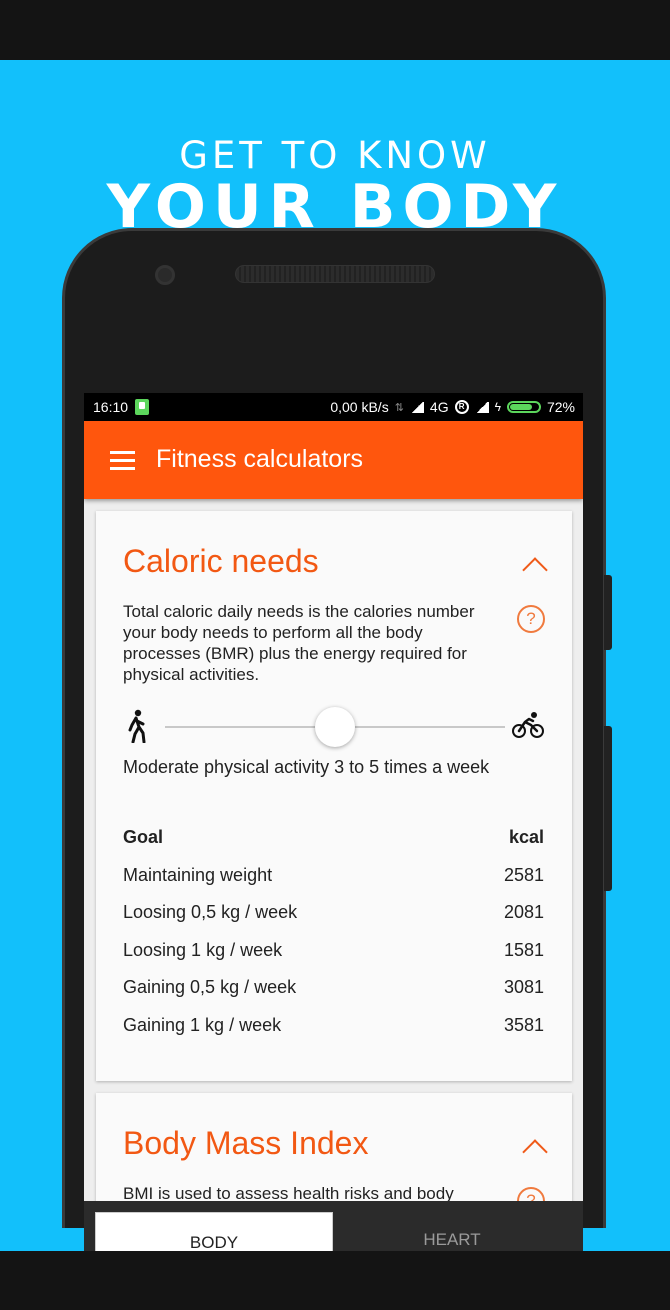 Image resolution: width=670 pixels, height=1310 pixels. Describe the element at coordinates (560, 407) in the screenshot. I see `battery-percent: 72%` at that location.